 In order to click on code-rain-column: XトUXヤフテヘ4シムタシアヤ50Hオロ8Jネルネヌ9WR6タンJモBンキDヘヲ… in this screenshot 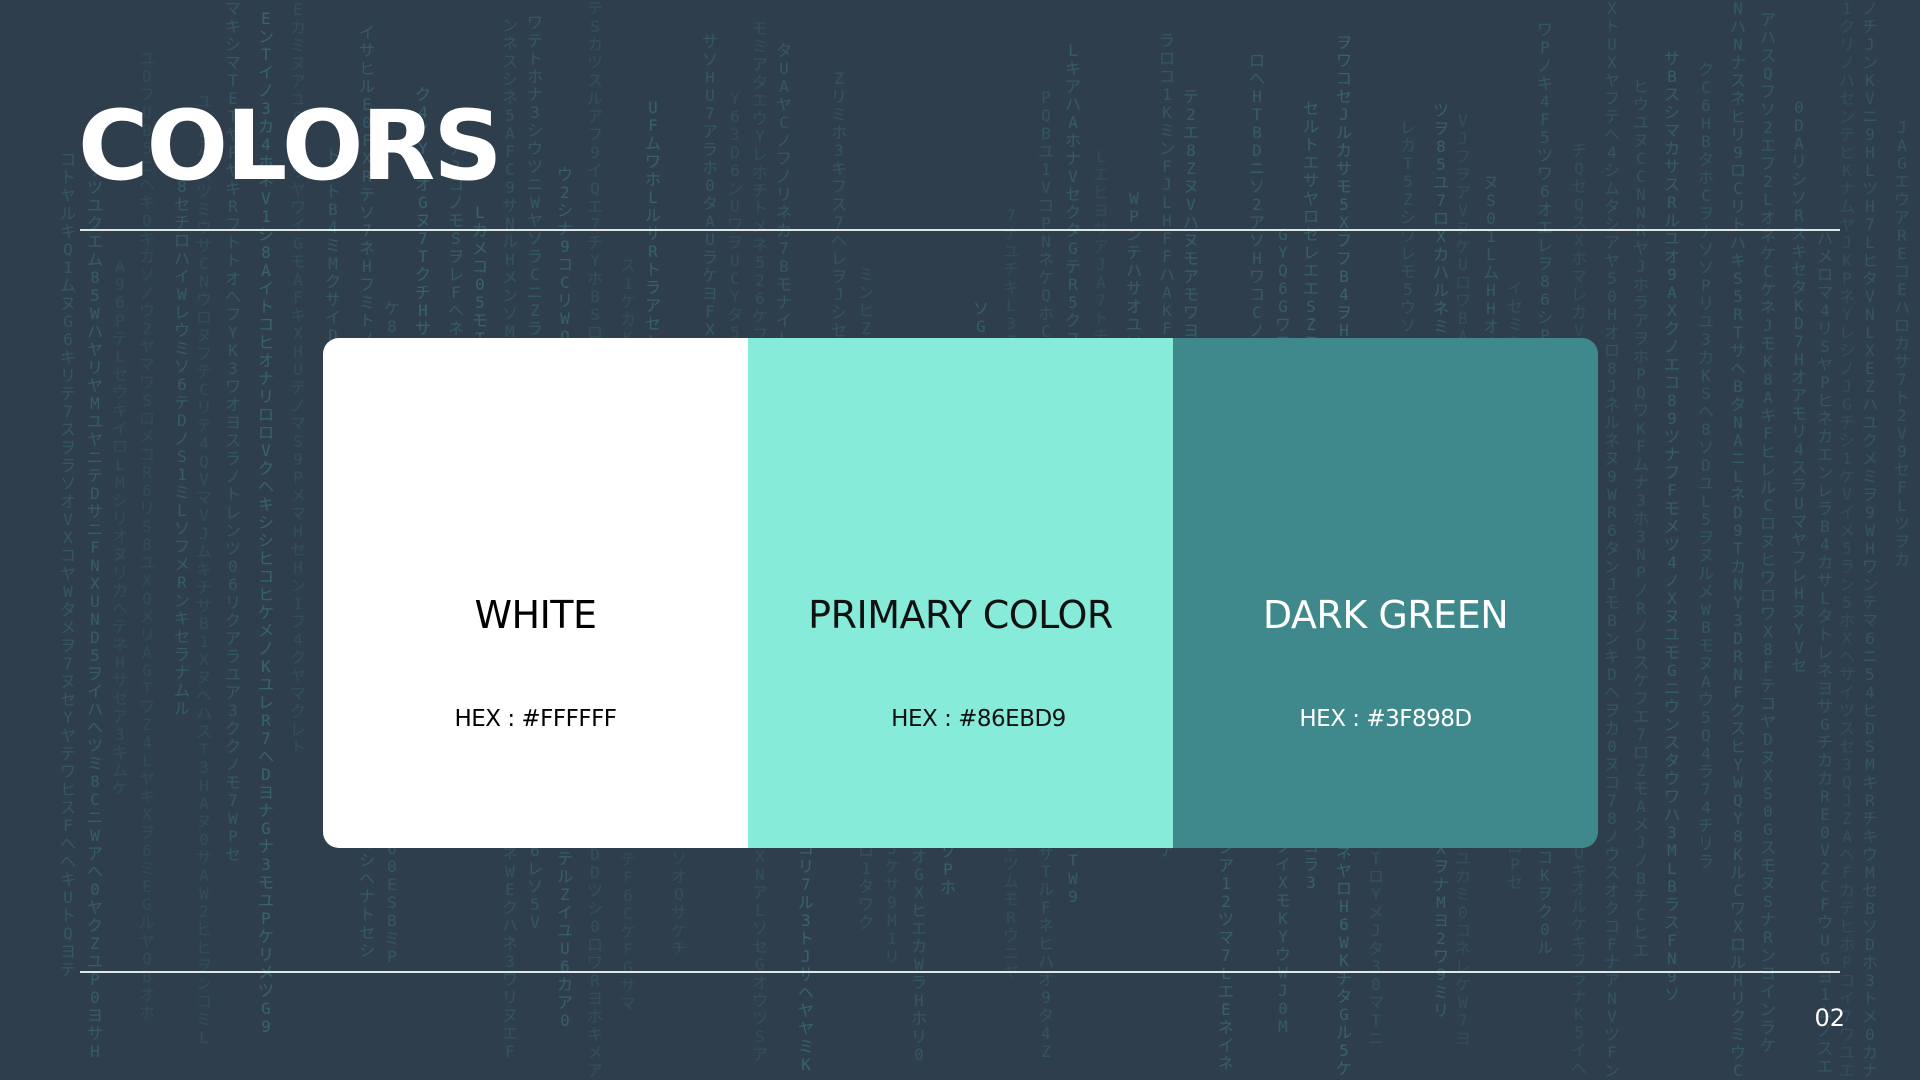, I will do `click(1612, 540)`.